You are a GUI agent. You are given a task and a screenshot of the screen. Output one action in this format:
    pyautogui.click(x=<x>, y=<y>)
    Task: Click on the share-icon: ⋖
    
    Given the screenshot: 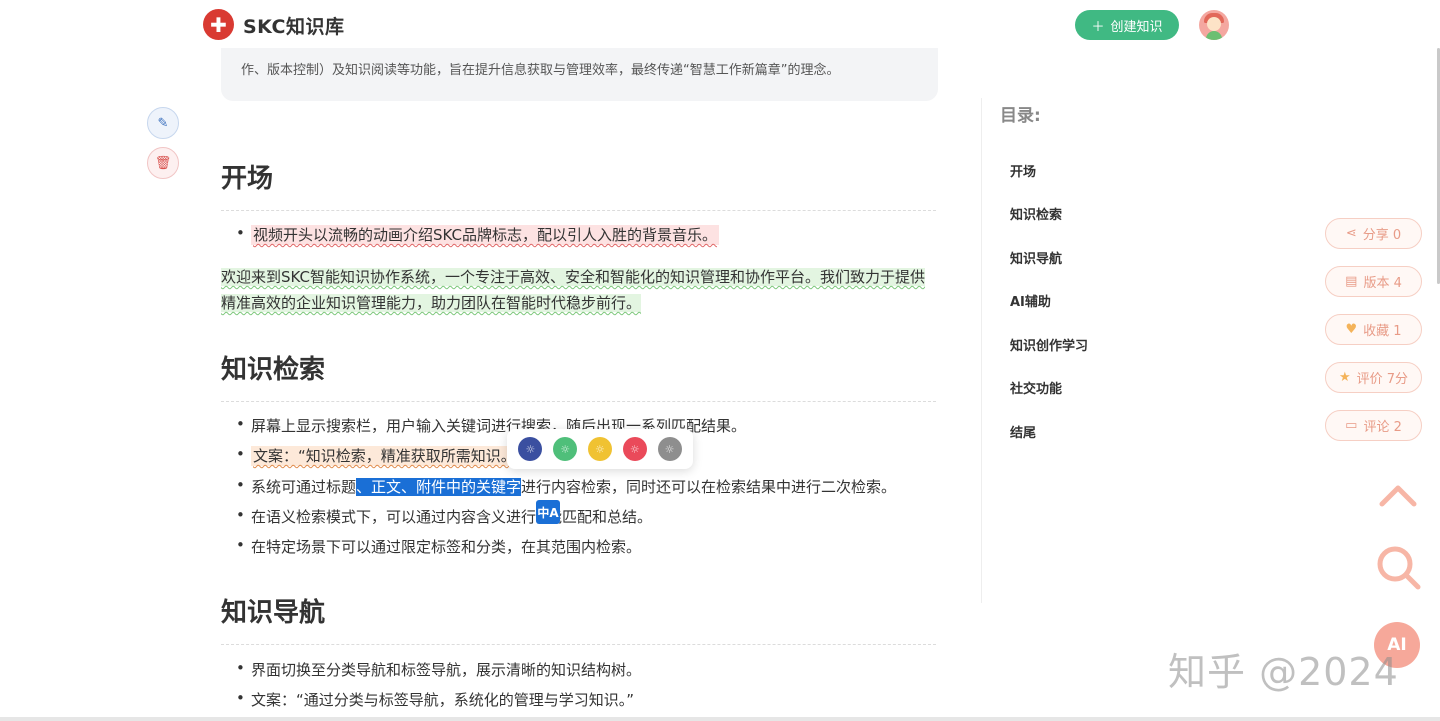 What is the action you would take?
    pyautogui.click(x=1351, y=233)
    